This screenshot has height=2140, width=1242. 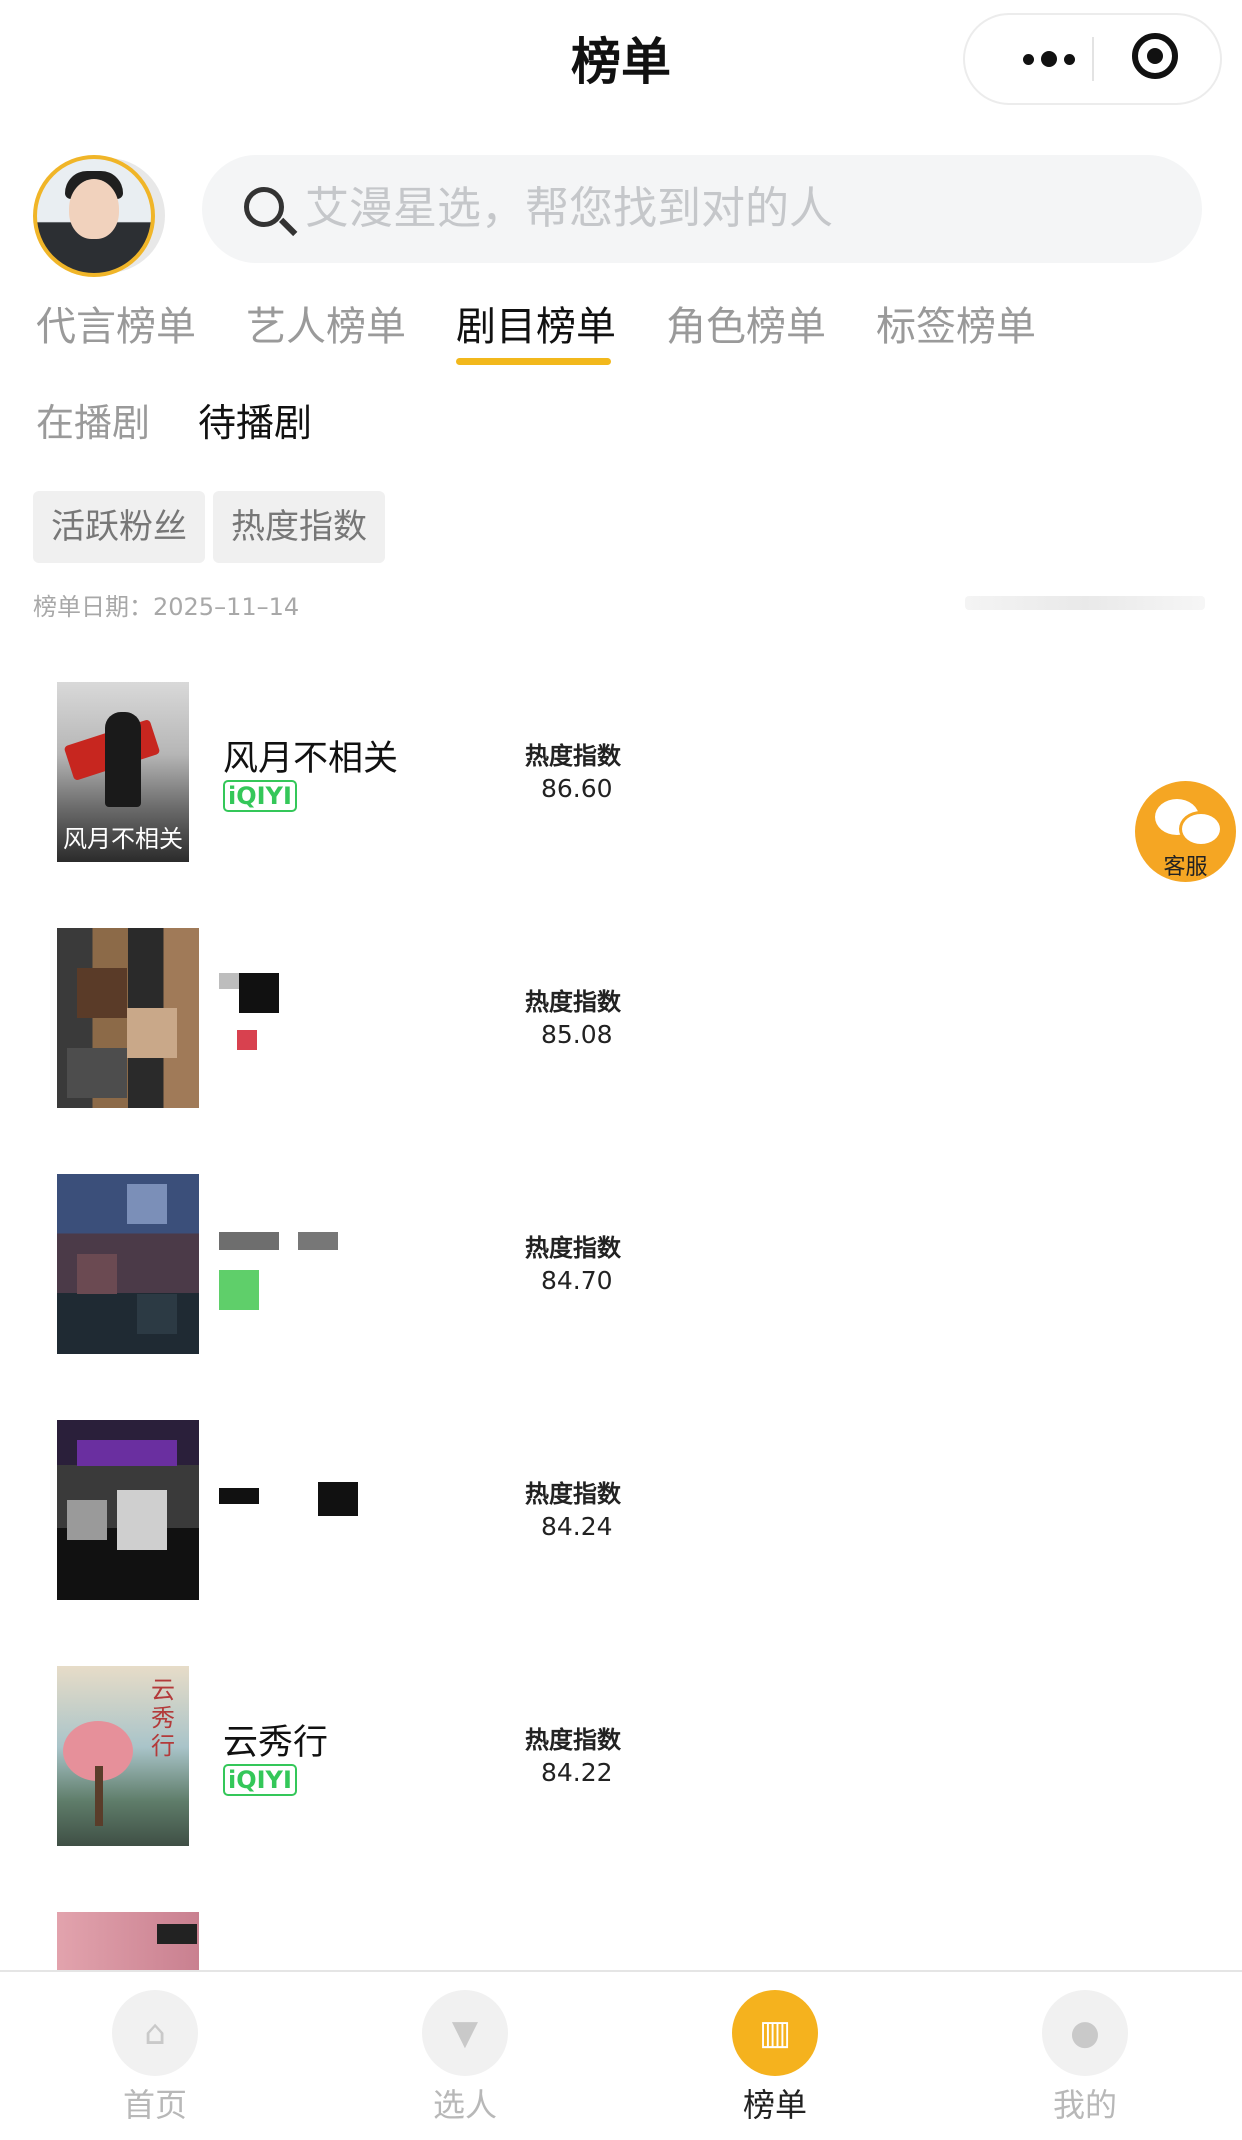 I want to click on nav-ranking: ▥ 榜单, so click(x=775, y=2056).